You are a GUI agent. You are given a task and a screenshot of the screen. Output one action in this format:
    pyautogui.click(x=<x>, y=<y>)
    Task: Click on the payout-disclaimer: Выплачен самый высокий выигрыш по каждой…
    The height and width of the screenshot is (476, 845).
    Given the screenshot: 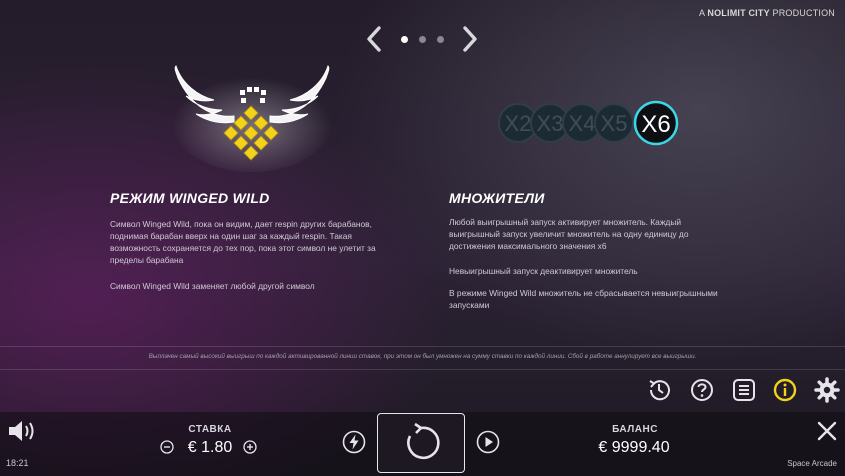 What is the action you would take?
    pyautogui.click(x=422, y=356)
    